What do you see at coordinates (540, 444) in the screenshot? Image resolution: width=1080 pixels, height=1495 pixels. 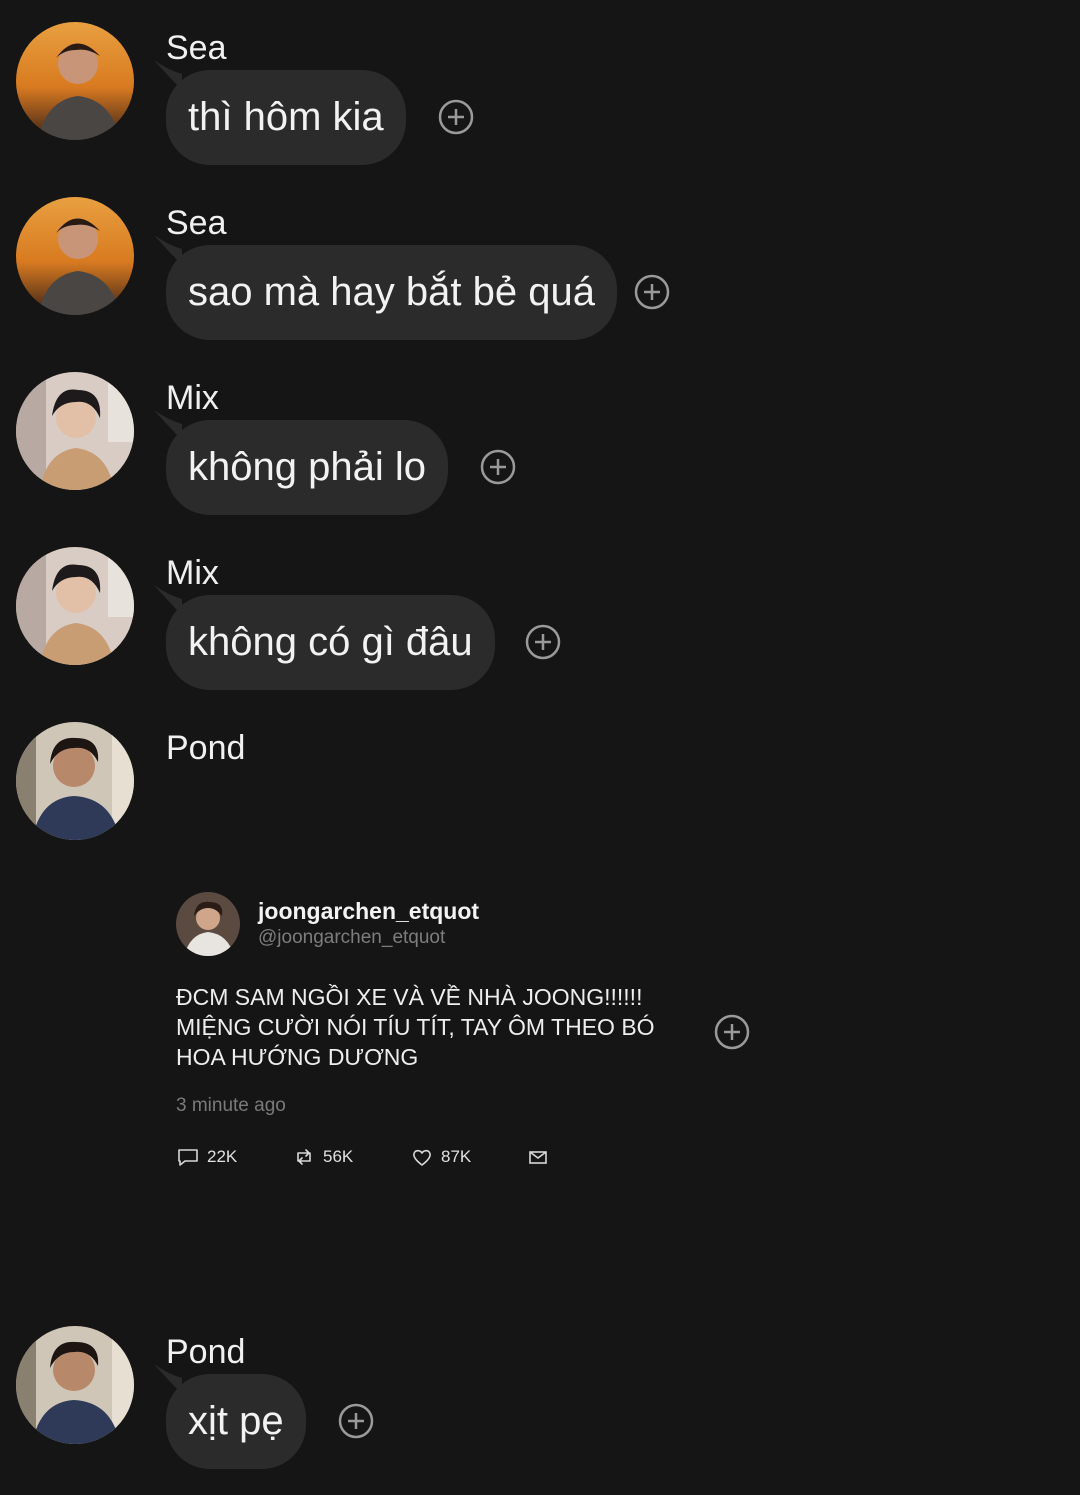 I see `message-row: Mix không phải lo` at bounding box center [540, 444].